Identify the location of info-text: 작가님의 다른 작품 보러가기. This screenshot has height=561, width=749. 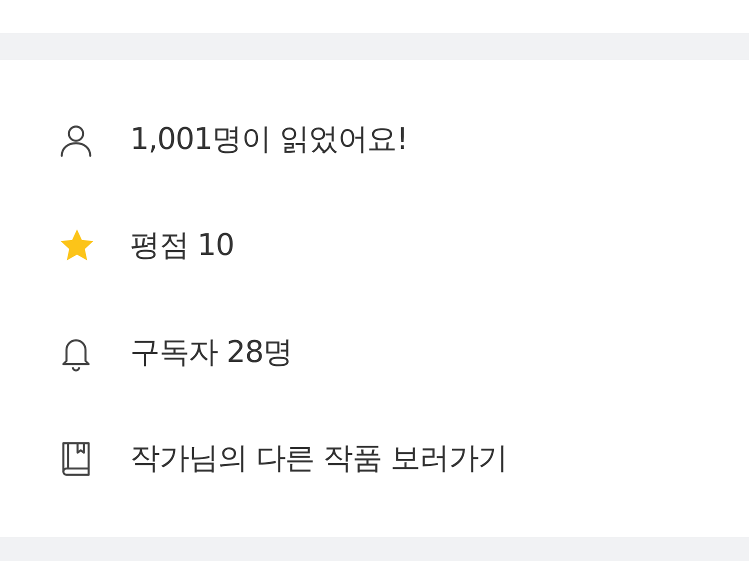
(319, 458).